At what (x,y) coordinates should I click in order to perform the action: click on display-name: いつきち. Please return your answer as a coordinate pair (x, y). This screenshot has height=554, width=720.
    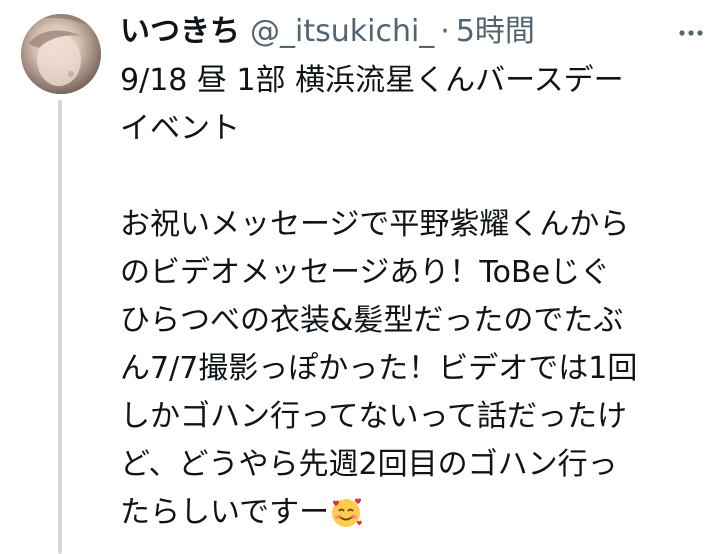
    Looking at the image, I should click on (180, 32).